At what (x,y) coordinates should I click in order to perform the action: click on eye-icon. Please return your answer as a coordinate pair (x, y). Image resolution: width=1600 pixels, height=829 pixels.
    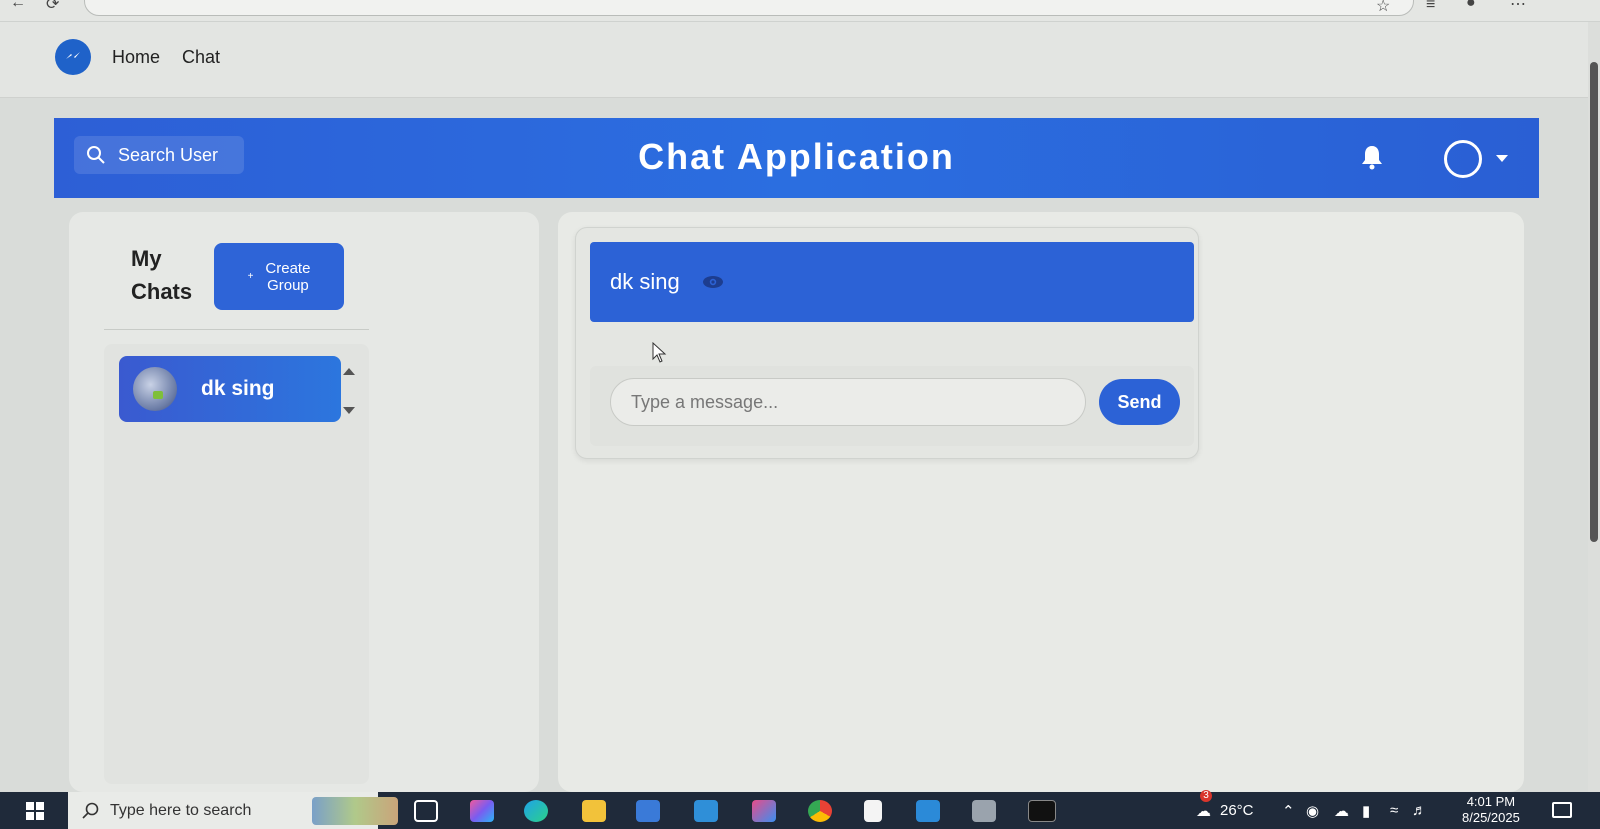
    Looking at the image, I should click on (713, 282).